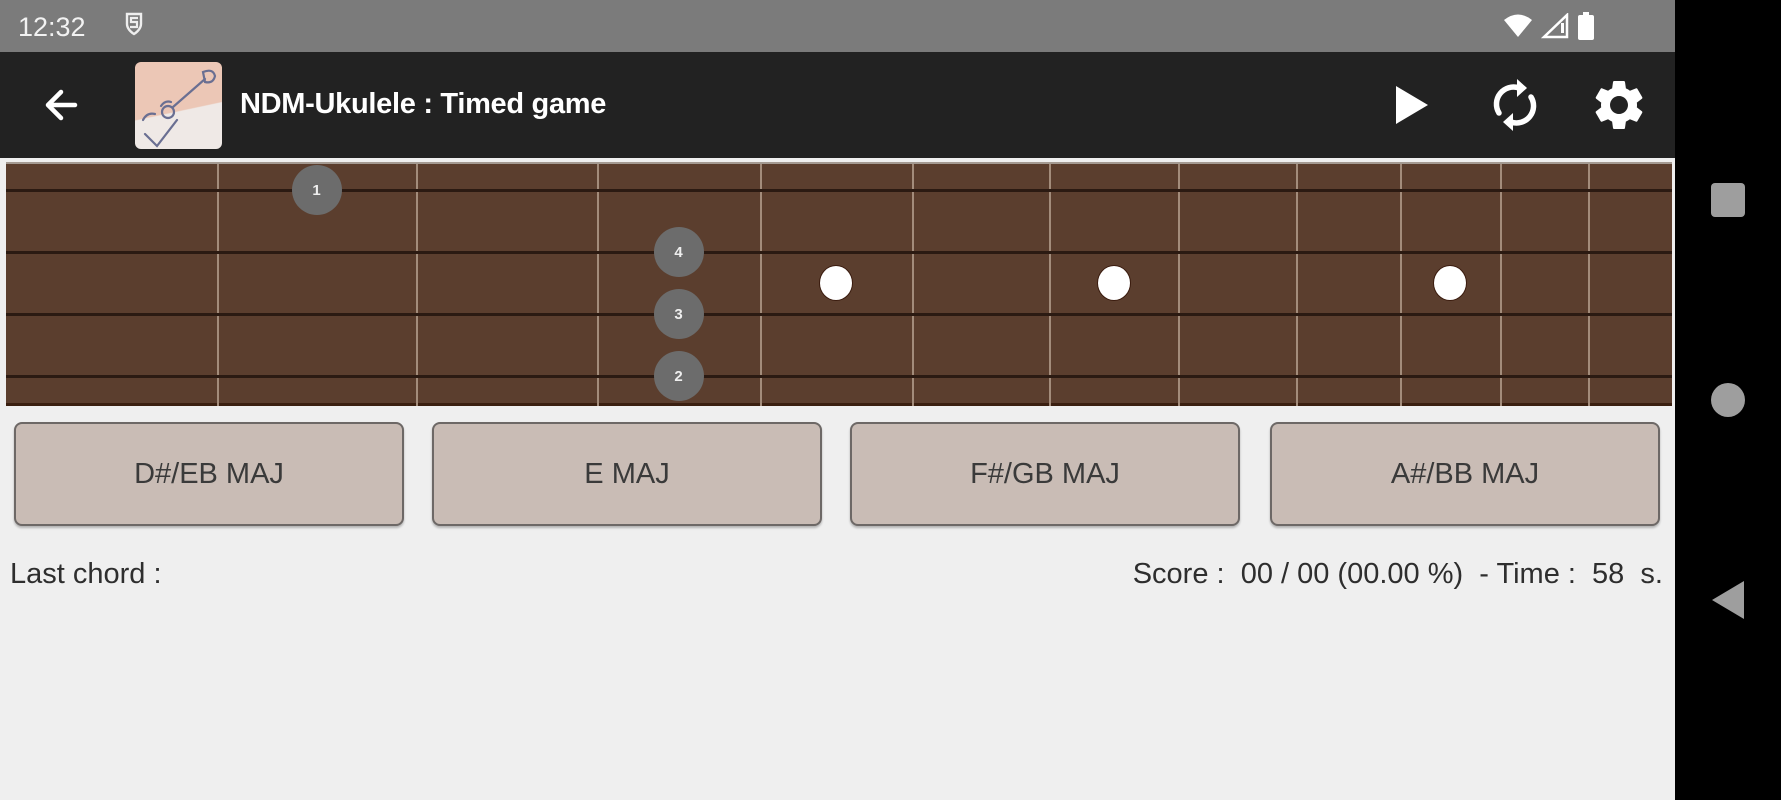 The image size is (1781, 800). I want to click on page-title: NDM-Ukulele : Timed game, so click(423, 104).